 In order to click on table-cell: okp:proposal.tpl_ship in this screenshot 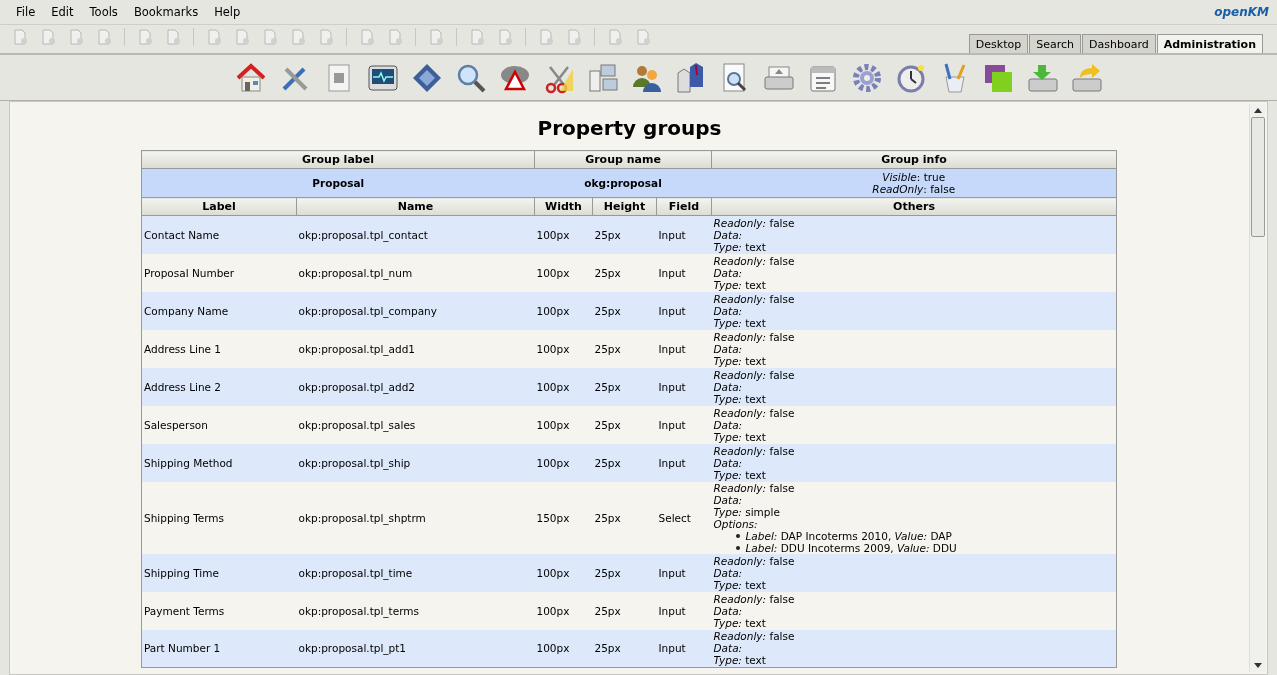, I will do `click(415, 462)`.